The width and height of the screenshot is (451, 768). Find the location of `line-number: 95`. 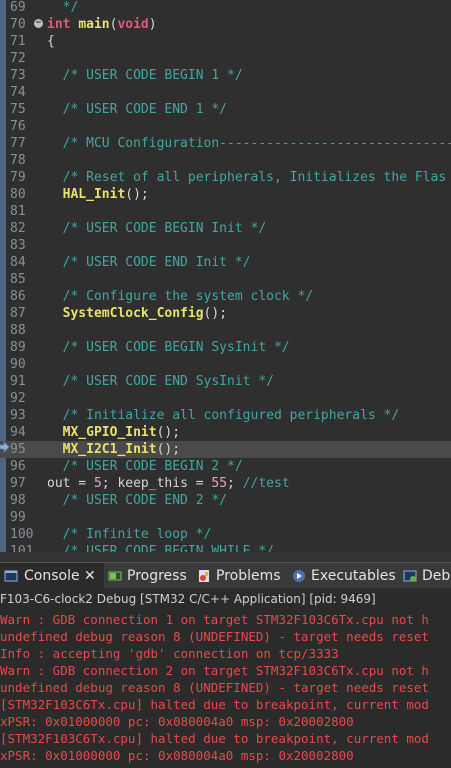

line-number: 95 is located at coordinates (18, 449).